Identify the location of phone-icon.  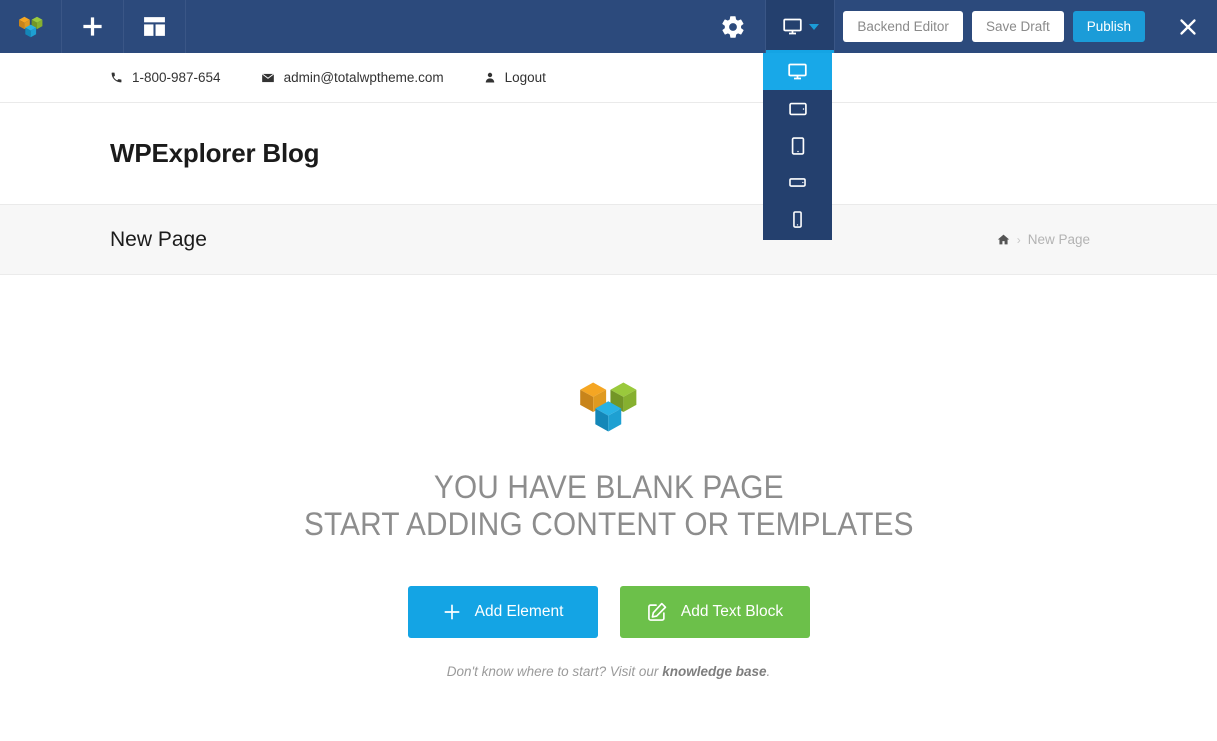
(116, 77).